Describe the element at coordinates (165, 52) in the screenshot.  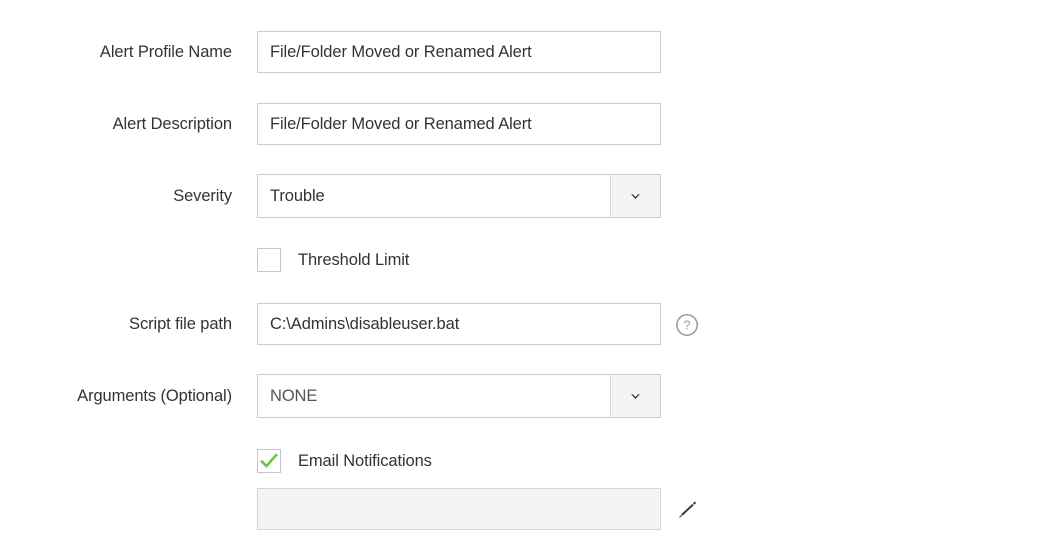
I see `label-alert-profile-name: Alert Profile Name` at that location.